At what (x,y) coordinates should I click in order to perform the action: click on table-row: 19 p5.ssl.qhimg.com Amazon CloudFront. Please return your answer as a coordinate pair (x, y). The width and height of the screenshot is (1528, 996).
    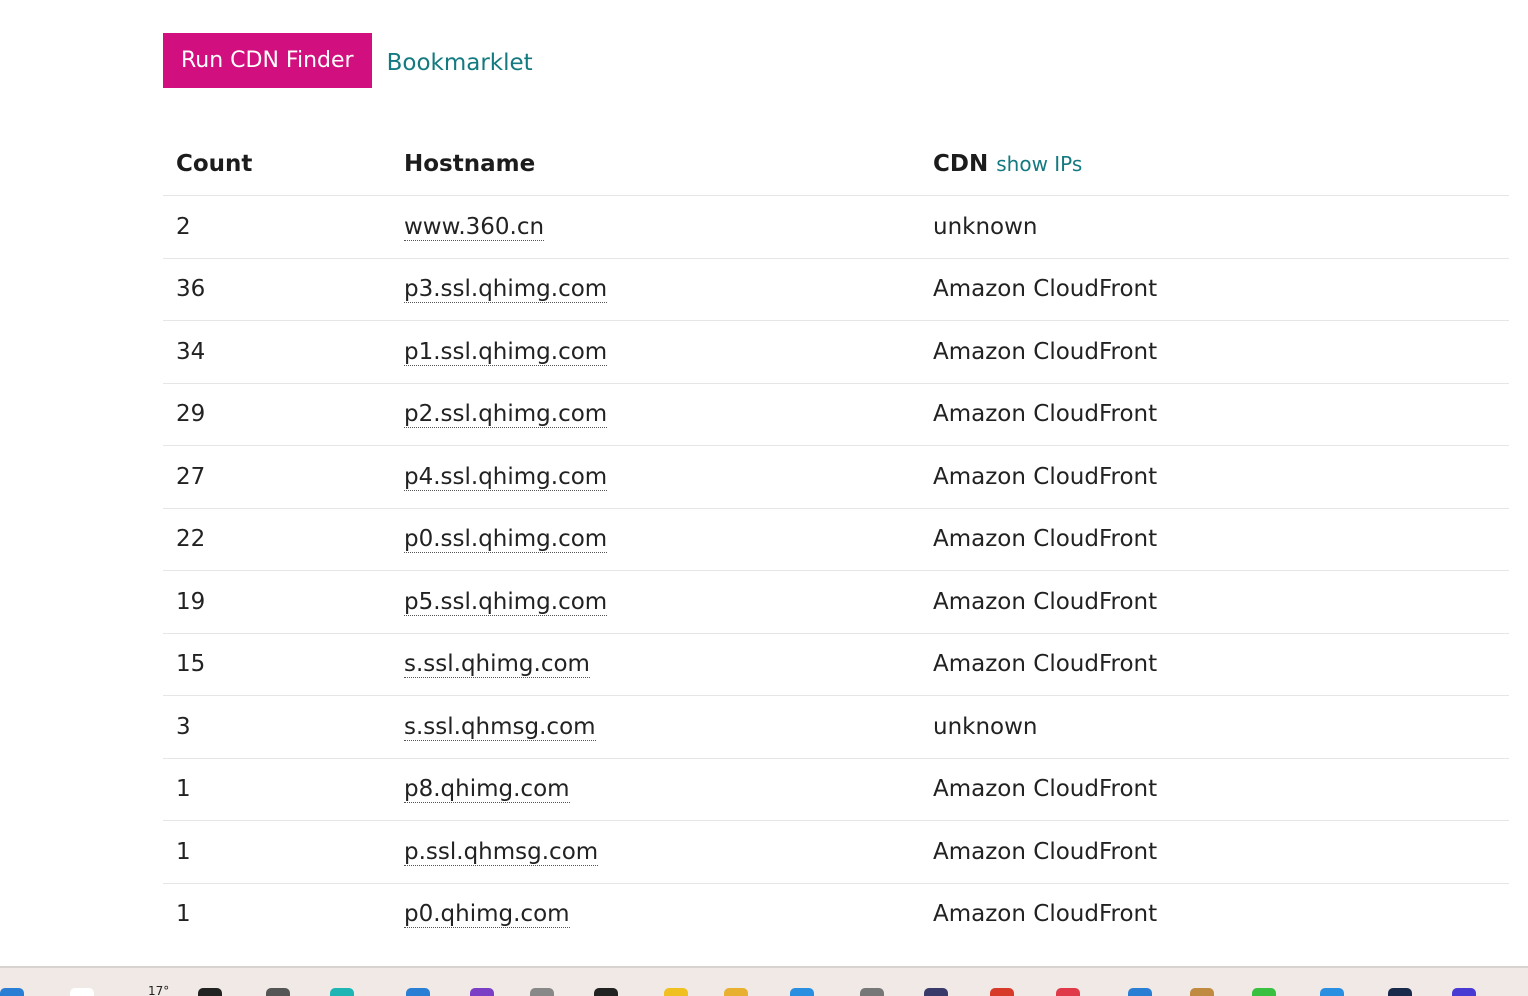
    Looking at the image, I should click on (836, 602).